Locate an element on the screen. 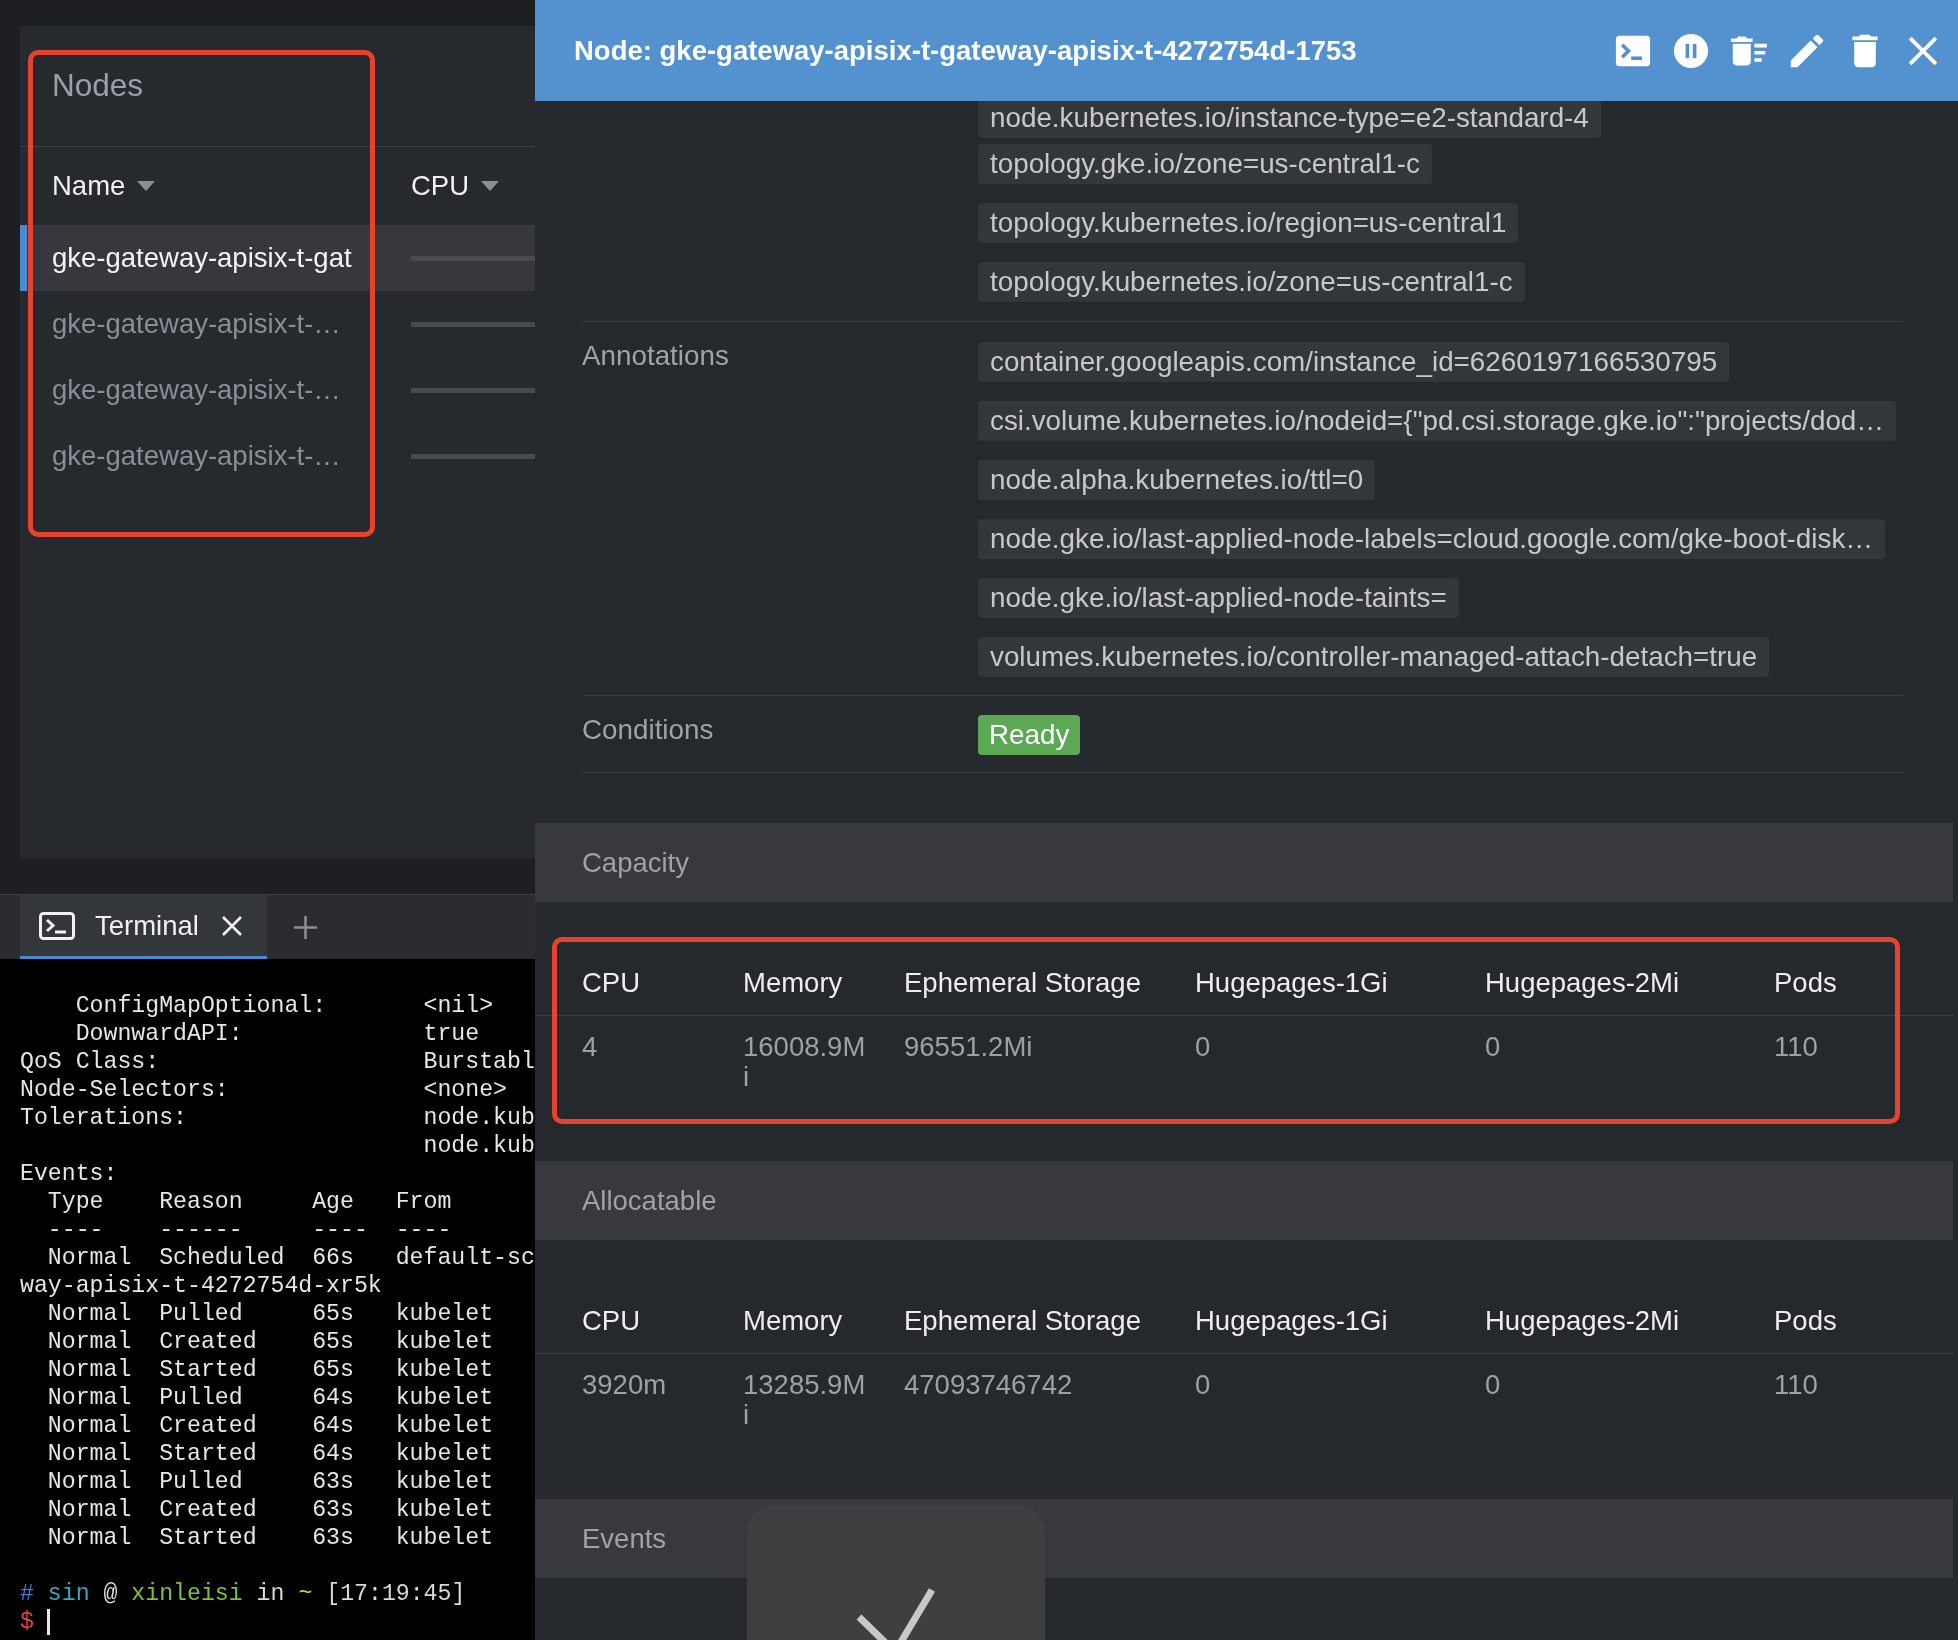  table-cell-text: 16008.9Mi is located at coordinates (805, 1062).